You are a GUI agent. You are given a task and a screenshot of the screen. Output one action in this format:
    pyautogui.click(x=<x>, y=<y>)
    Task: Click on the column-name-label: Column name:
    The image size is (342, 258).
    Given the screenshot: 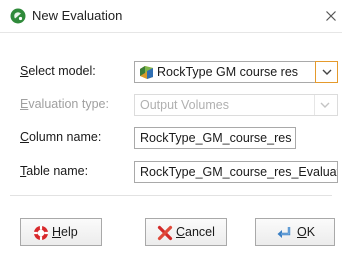 What is the action you would take?
    pyautogui.click(x=61, y=137)
    